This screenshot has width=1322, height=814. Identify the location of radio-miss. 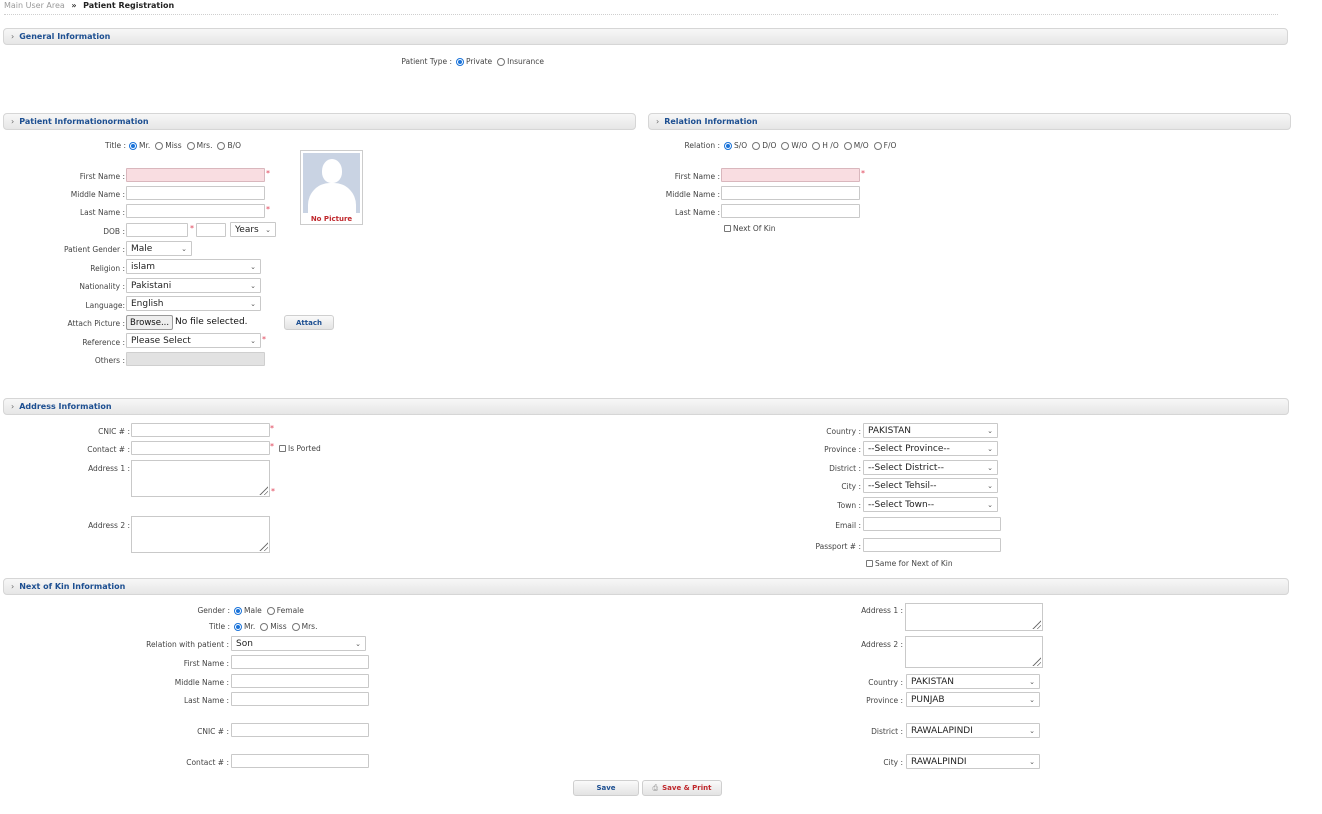
(159, 145).